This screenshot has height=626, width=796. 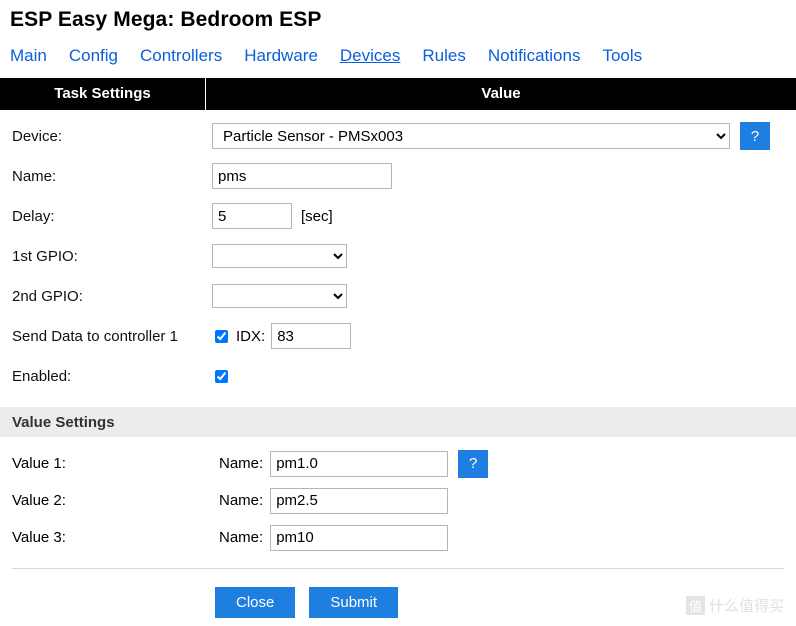 I want to click on submit-button: Submit, so click(x=354, y=602).